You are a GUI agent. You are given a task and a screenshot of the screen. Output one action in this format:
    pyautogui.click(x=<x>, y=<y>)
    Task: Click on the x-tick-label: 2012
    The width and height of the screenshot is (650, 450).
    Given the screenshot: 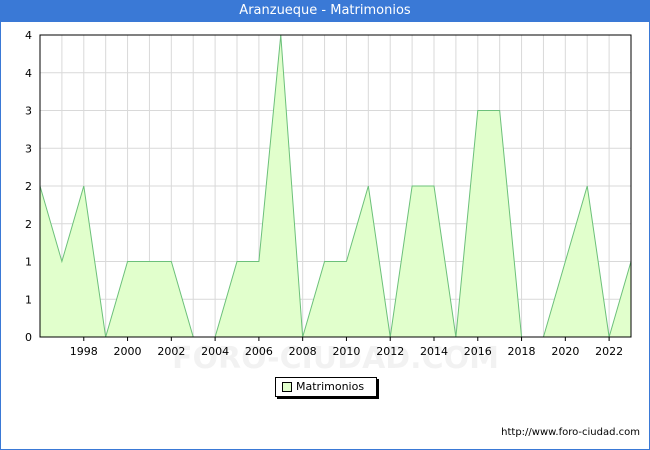 What is the action you would take?
    pyautogui.click(x=390, y=351)
    